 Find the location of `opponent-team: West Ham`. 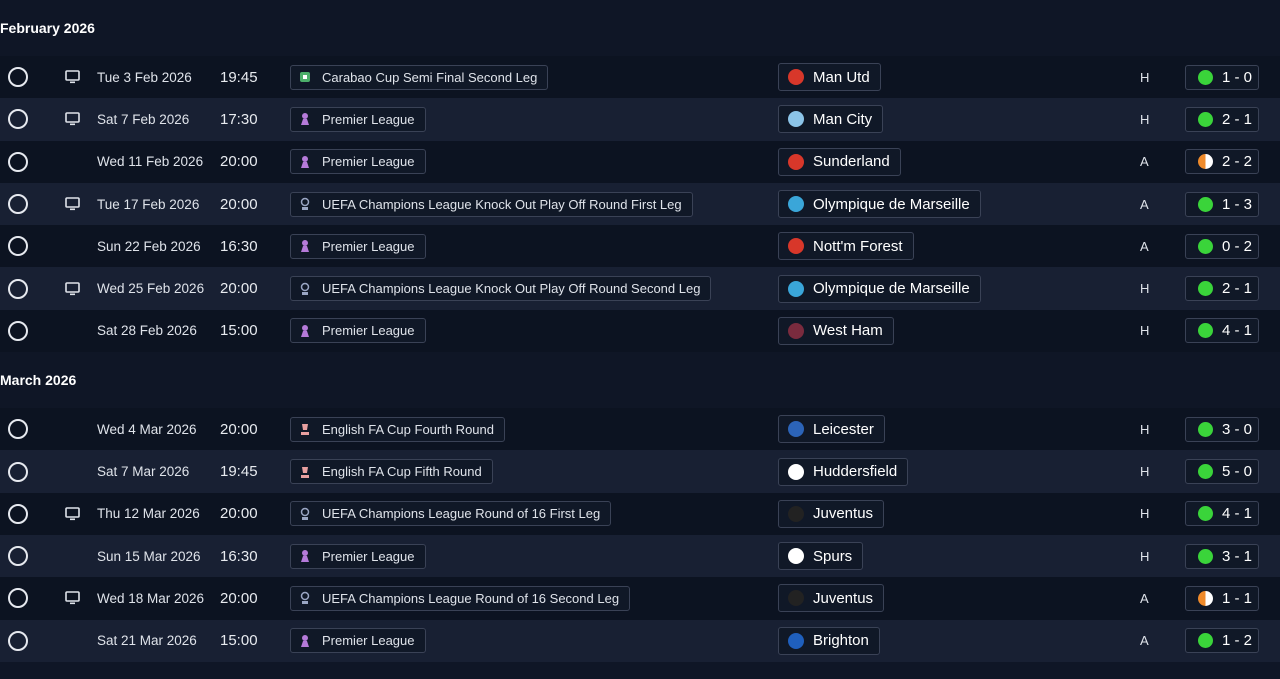

opponent-team: West Ham is located at coordinates (836, 330).